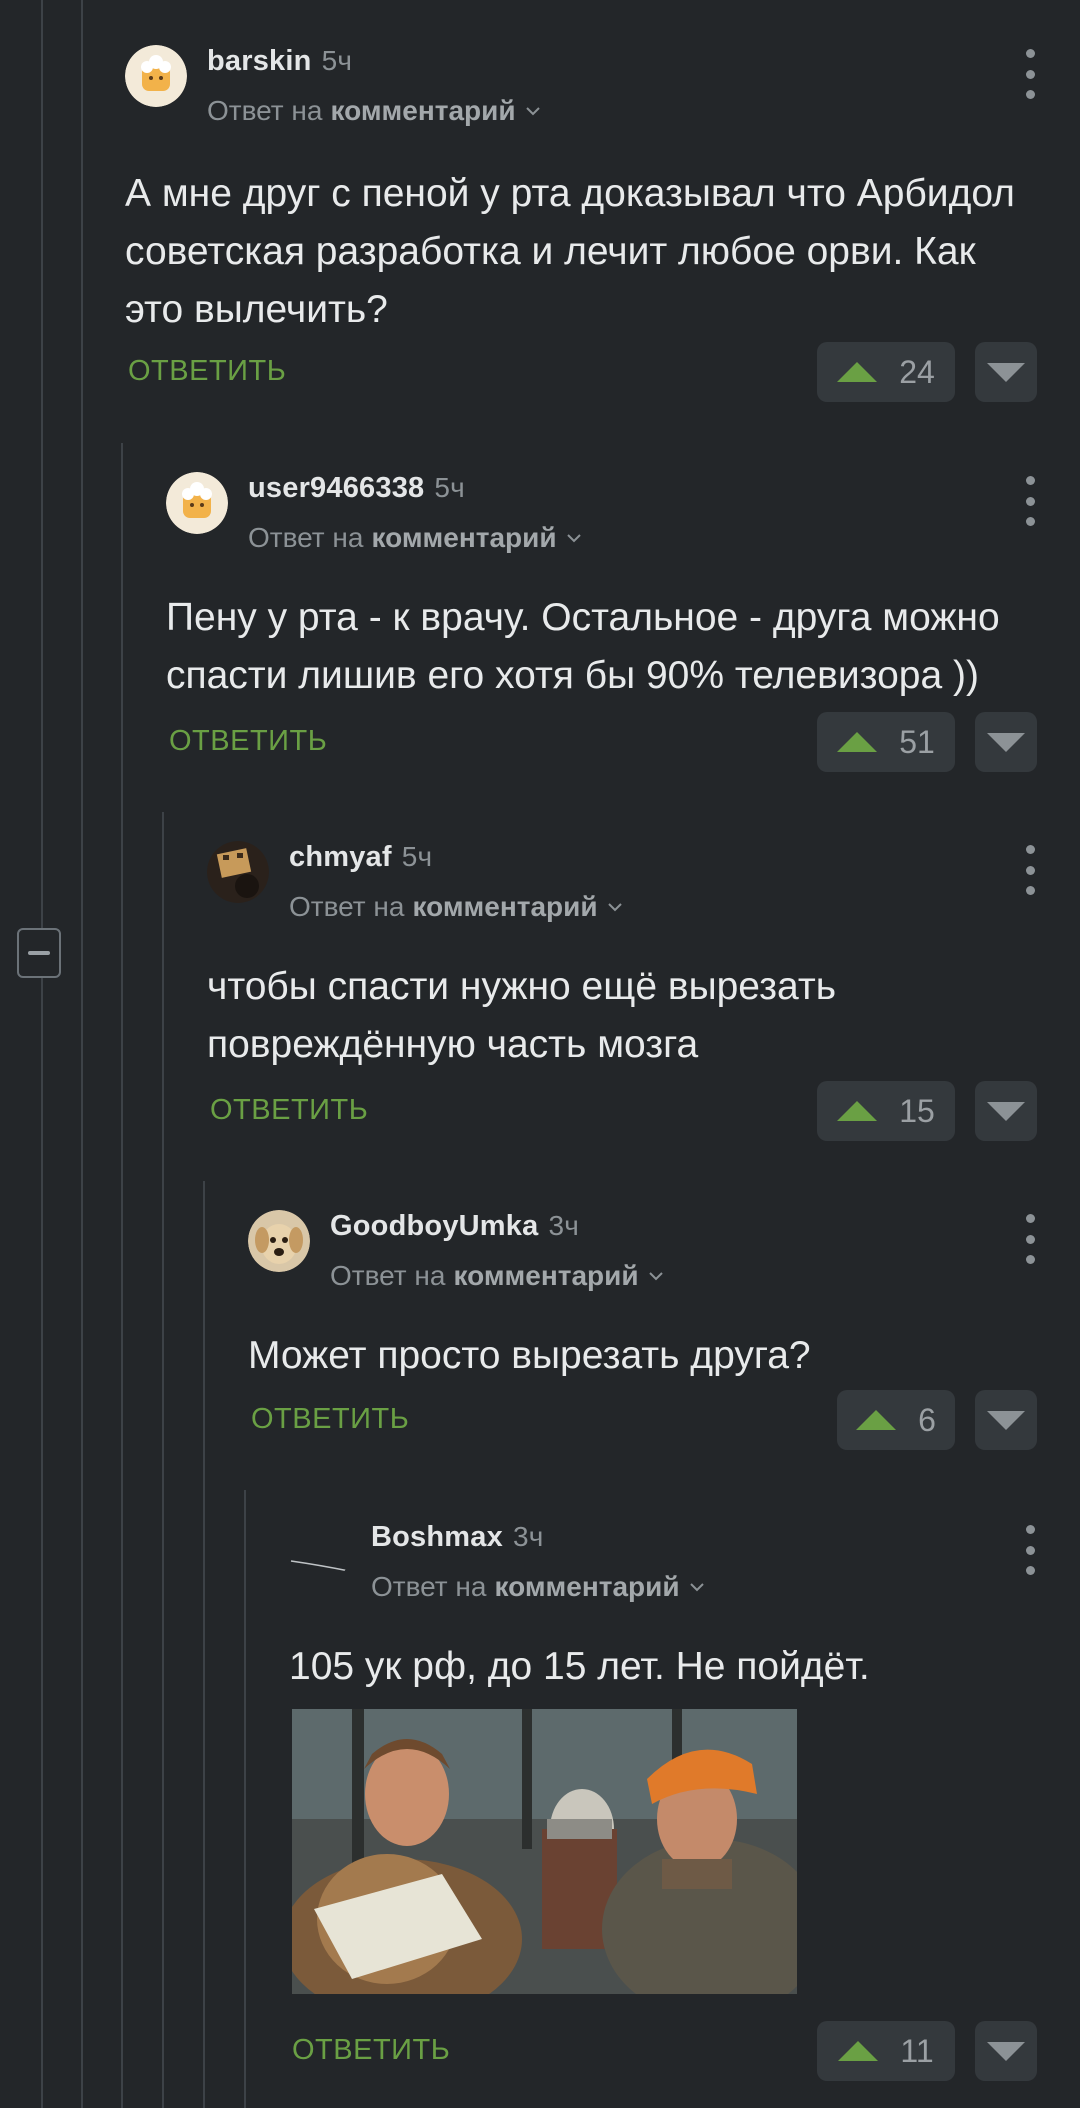 Image resolution: width=1080 pixels, height=2108 pixels. I want to click on username: GoodboyUmka 3ч, so click(454, 1226).